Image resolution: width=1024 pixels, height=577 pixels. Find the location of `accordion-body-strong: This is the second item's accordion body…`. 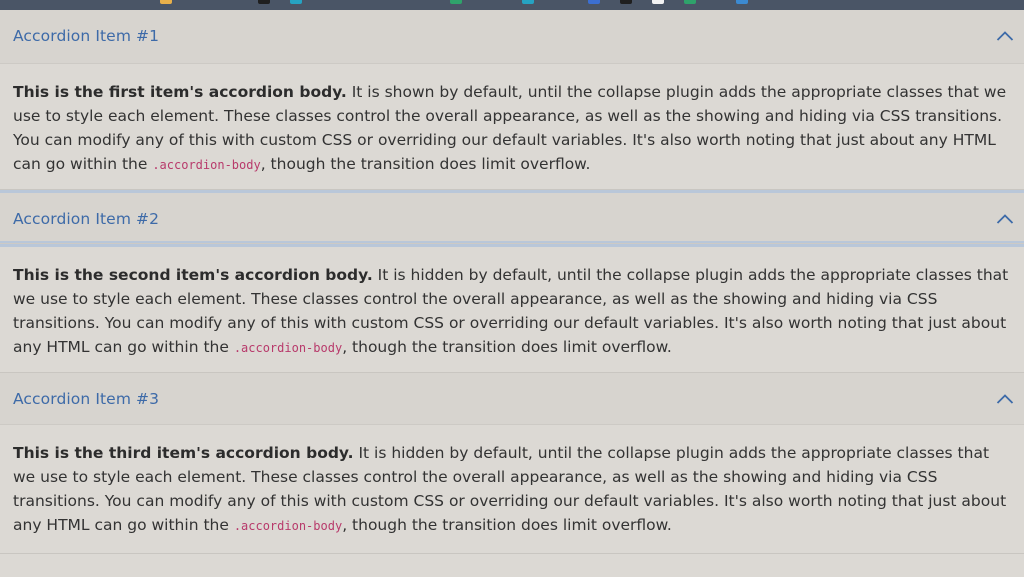

accordion-body-strong: This is the second item's accordion body… is located at coordinates (193, 275).